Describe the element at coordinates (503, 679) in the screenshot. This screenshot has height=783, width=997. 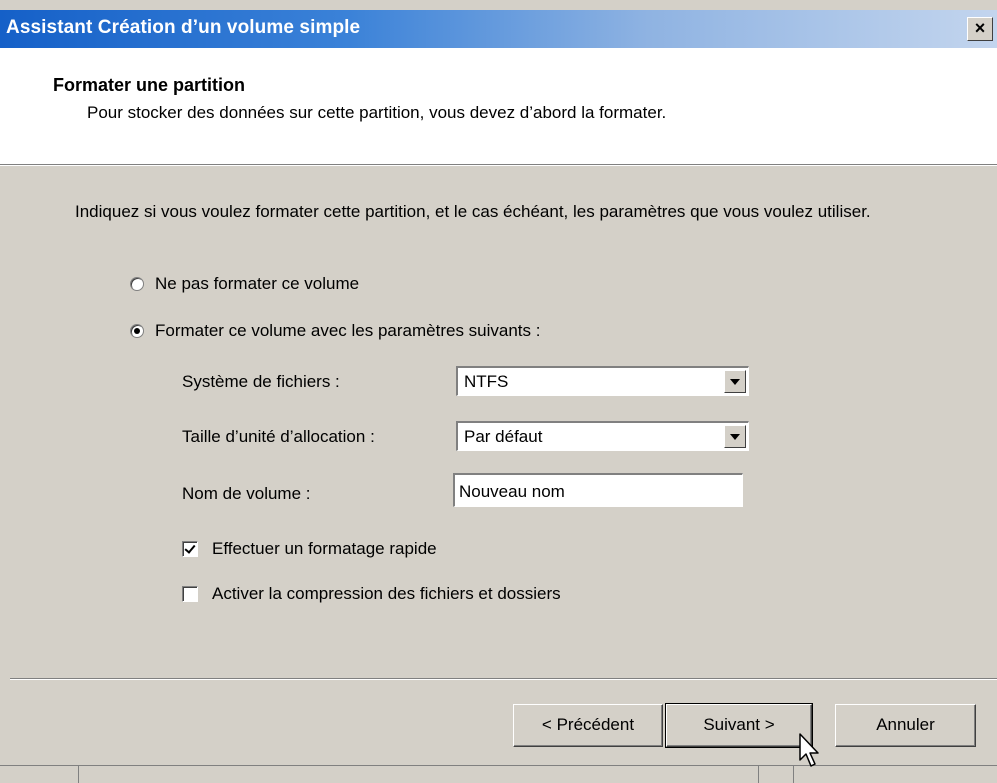
I see `footer-divider` at that location.